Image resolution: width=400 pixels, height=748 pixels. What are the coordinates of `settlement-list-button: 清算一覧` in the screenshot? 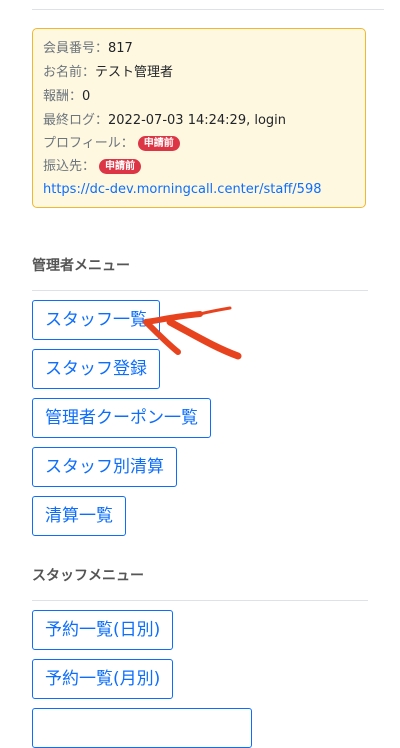 It's located at (79, 516).